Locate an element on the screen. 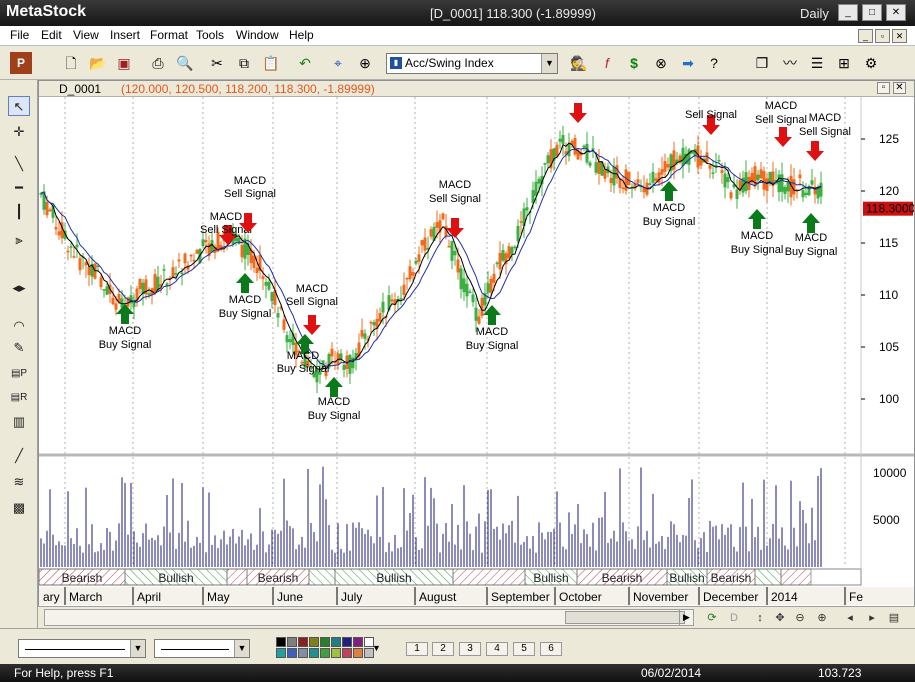 This screenshot has height=682, width=915. move-icon: ✥ is located at coordinates (780, 618).